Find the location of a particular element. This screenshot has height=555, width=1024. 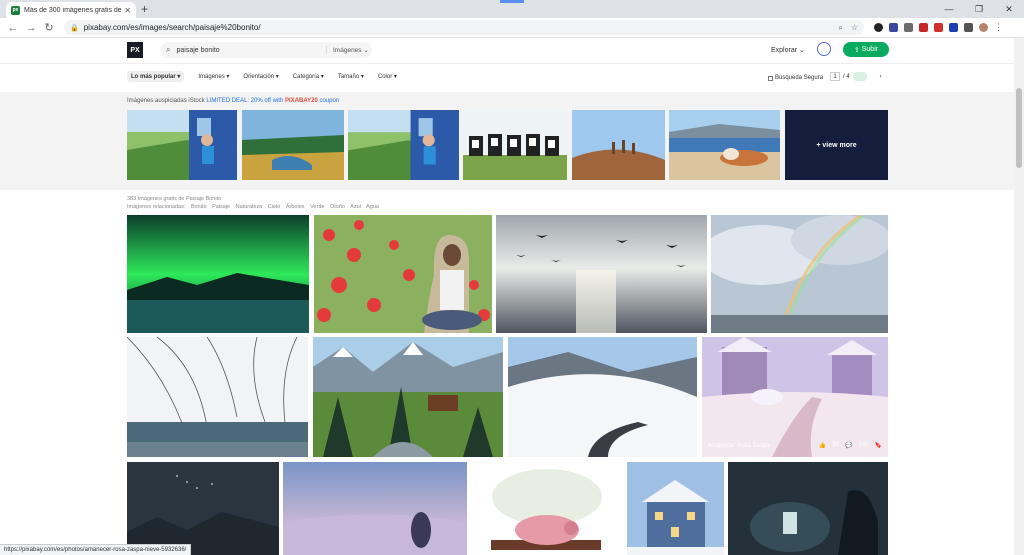

filter-category: Categoría ▾ is located at coordinates (308, 77).